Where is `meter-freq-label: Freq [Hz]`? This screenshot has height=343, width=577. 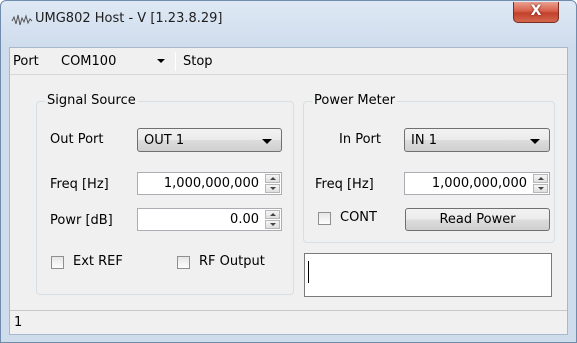
meter-freq-label: Freq [Hz] is located at coordinates (344, 184).